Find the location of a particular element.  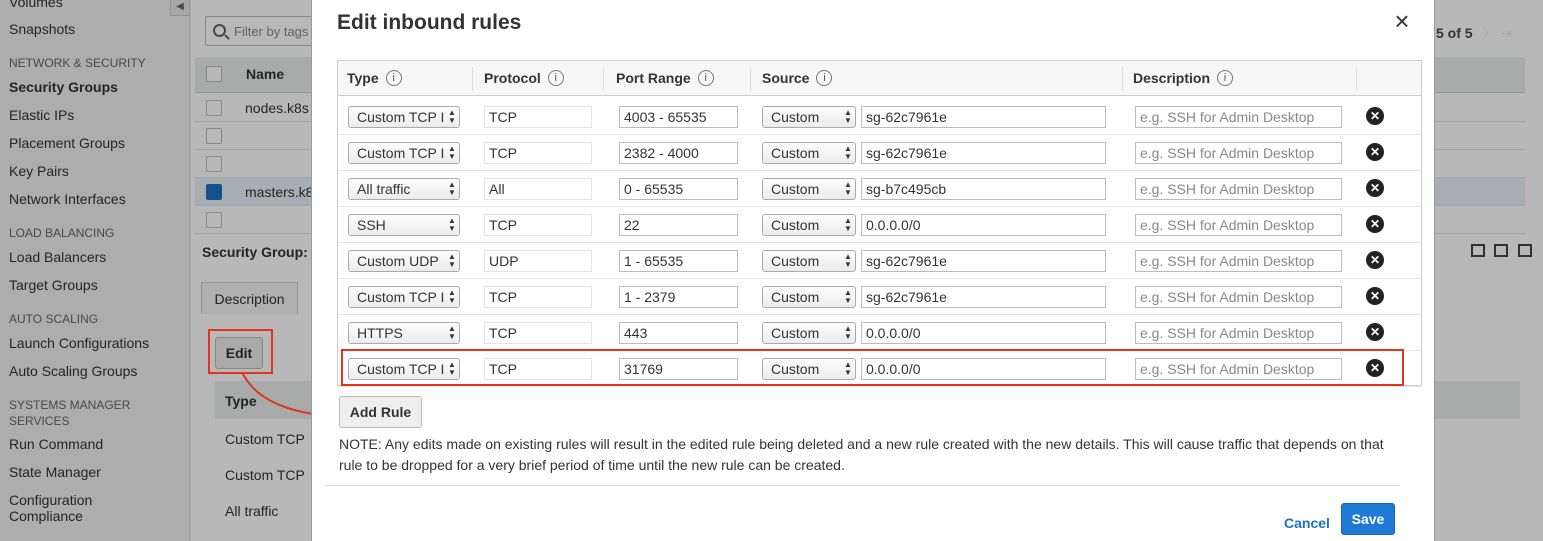

rule-source-input: sg-b7c495cb is located at coordinates (983, 189).